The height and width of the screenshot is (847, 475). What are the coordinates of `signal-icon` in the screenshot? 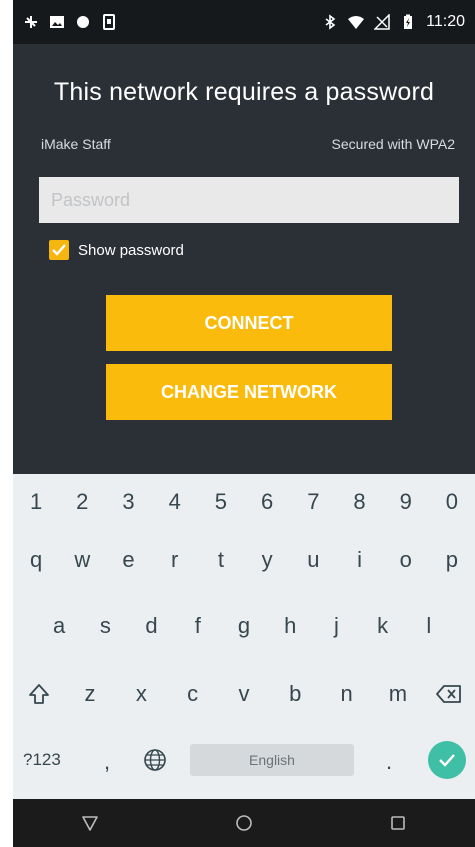 It's located at (382, 22).